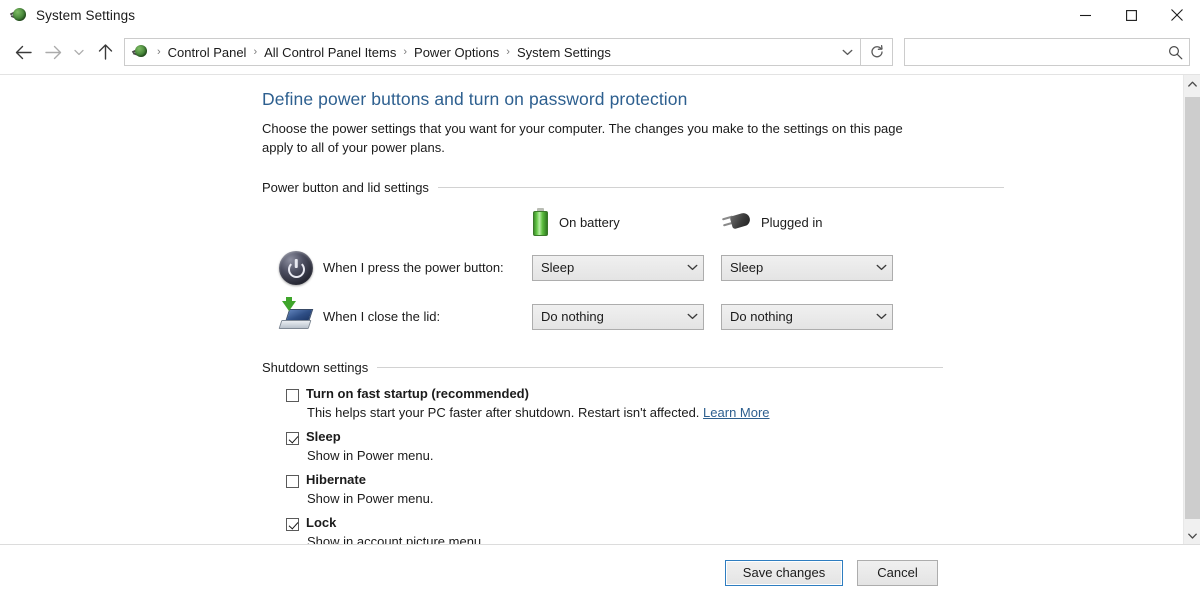 The image size is (1200, 600). I want to click on checkbox-lock, so click(292, 524).